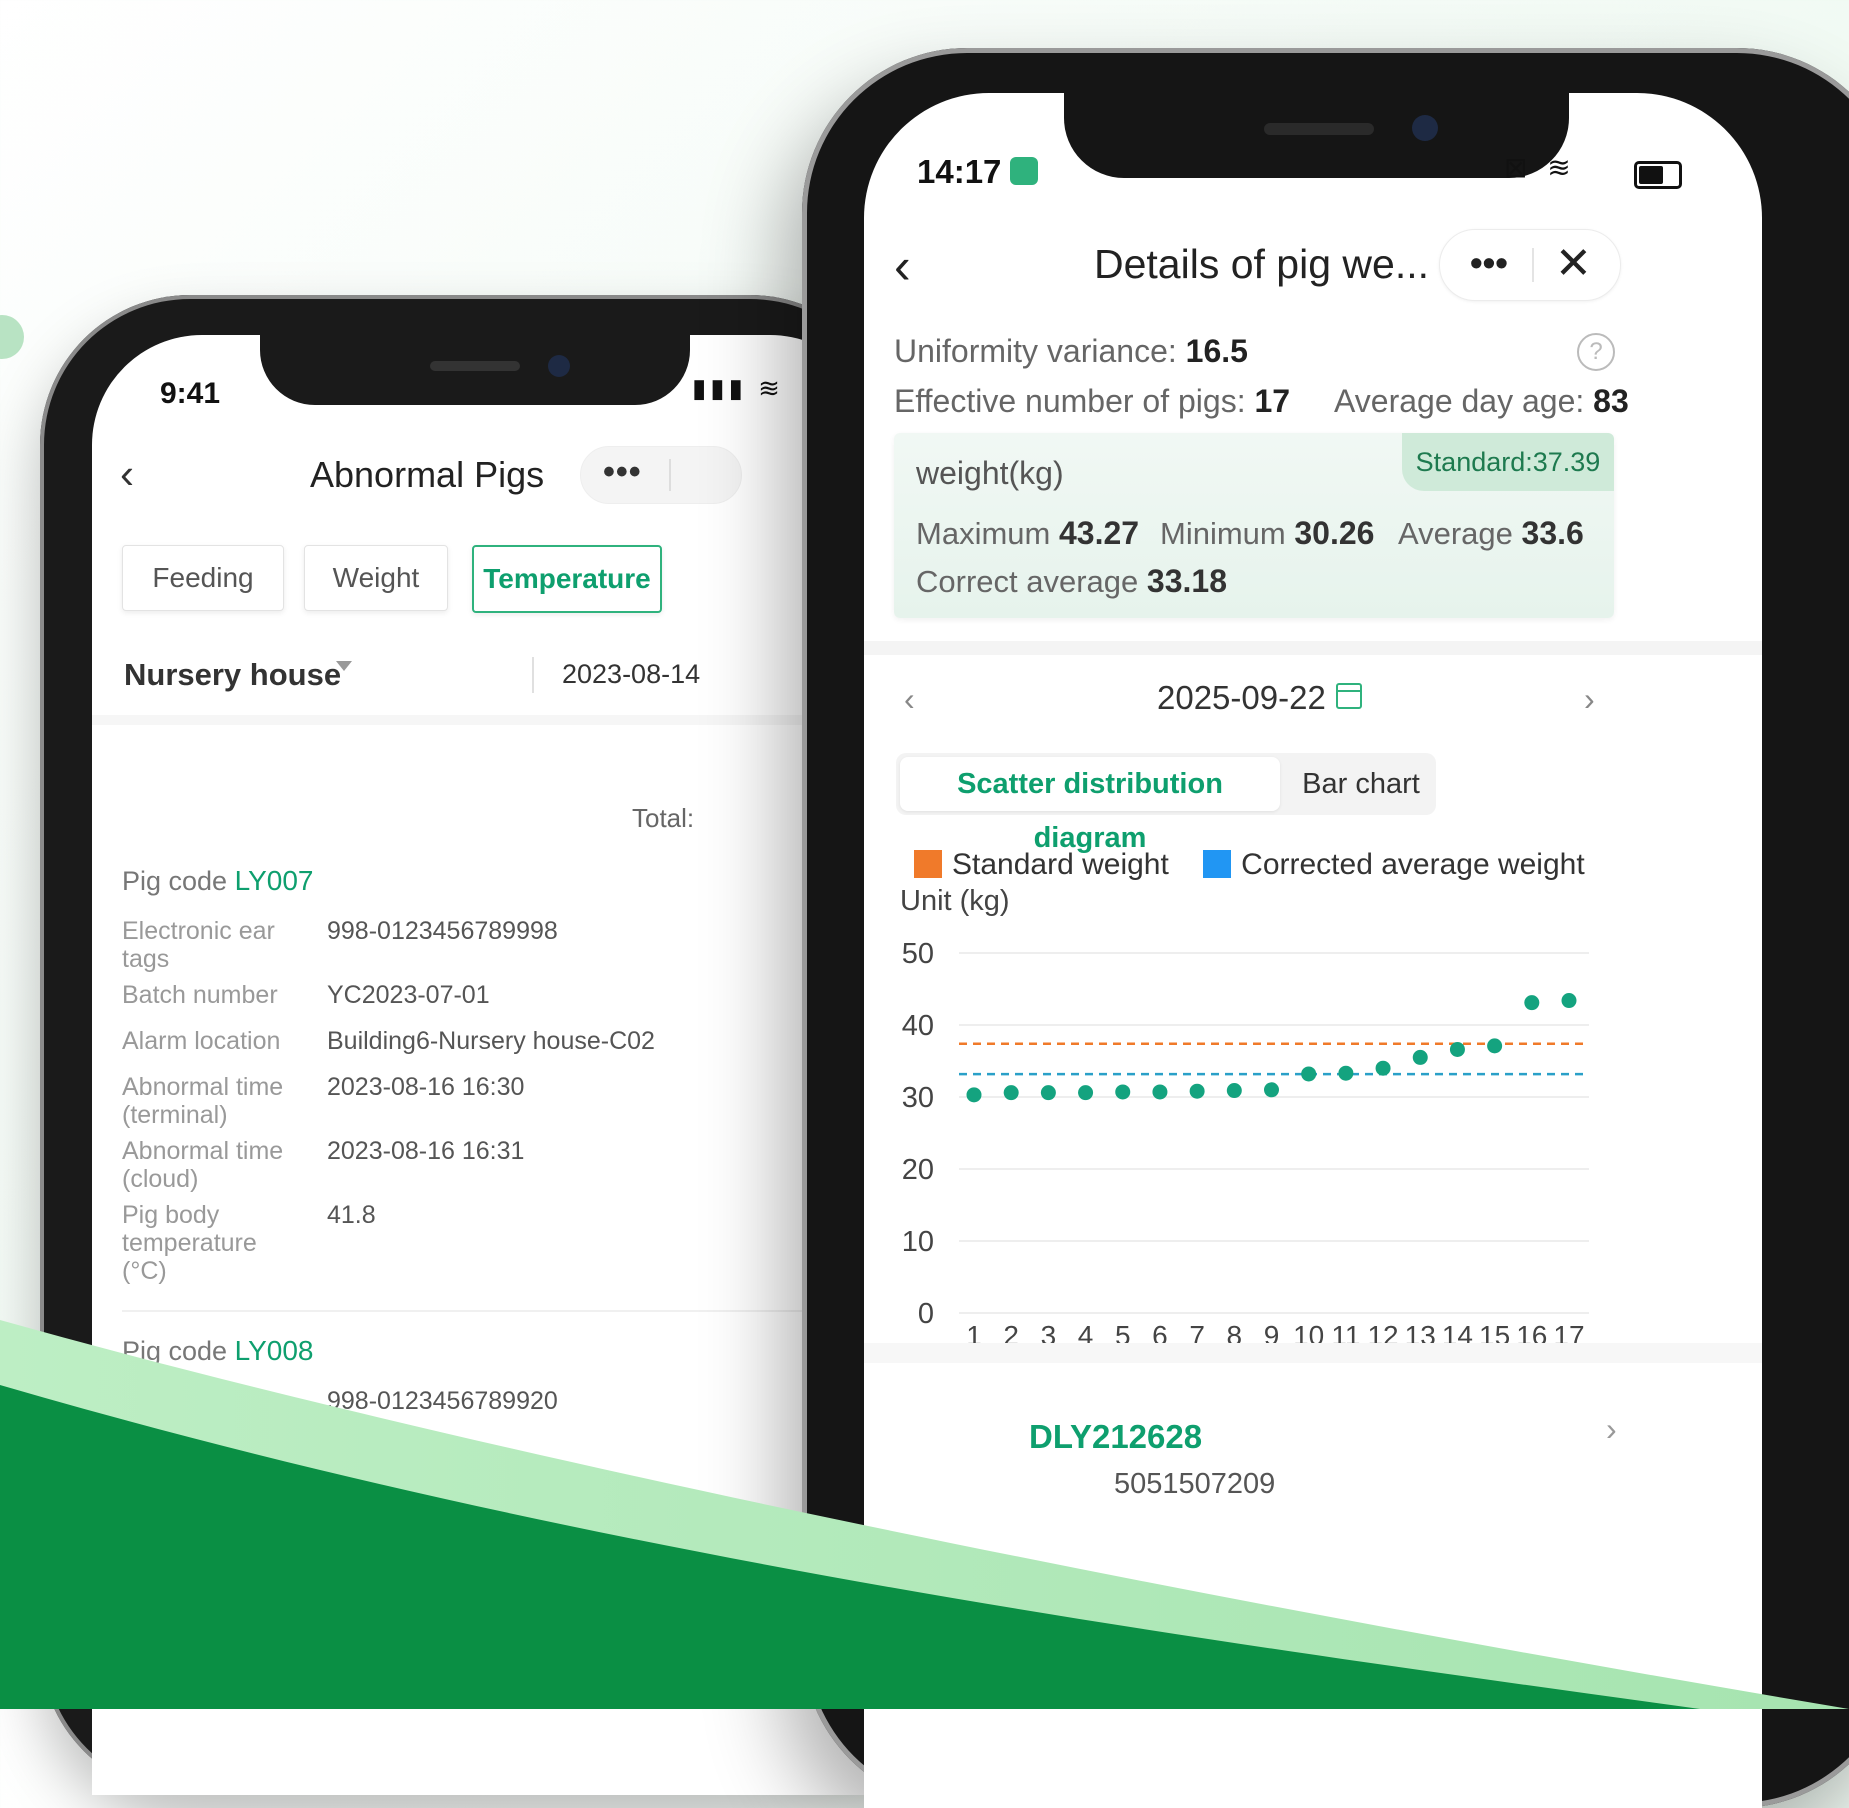 The height and width of the screenshot is (1808, 1849). Describe the element at coordinates (955, 901) in the screenshot. I see `y-unit-label: Unit (kg)` at that location.